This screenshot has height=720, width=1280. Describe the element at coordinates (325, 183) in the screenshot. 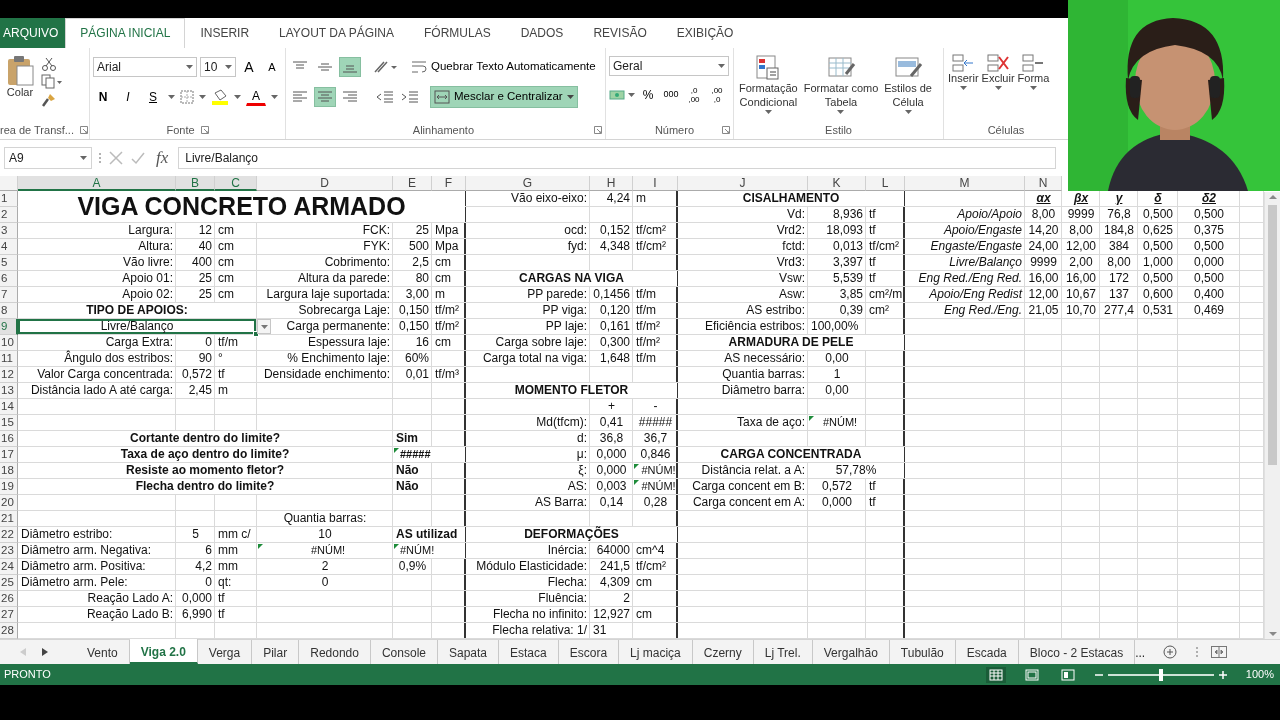

I see `column-header: D` at that location.